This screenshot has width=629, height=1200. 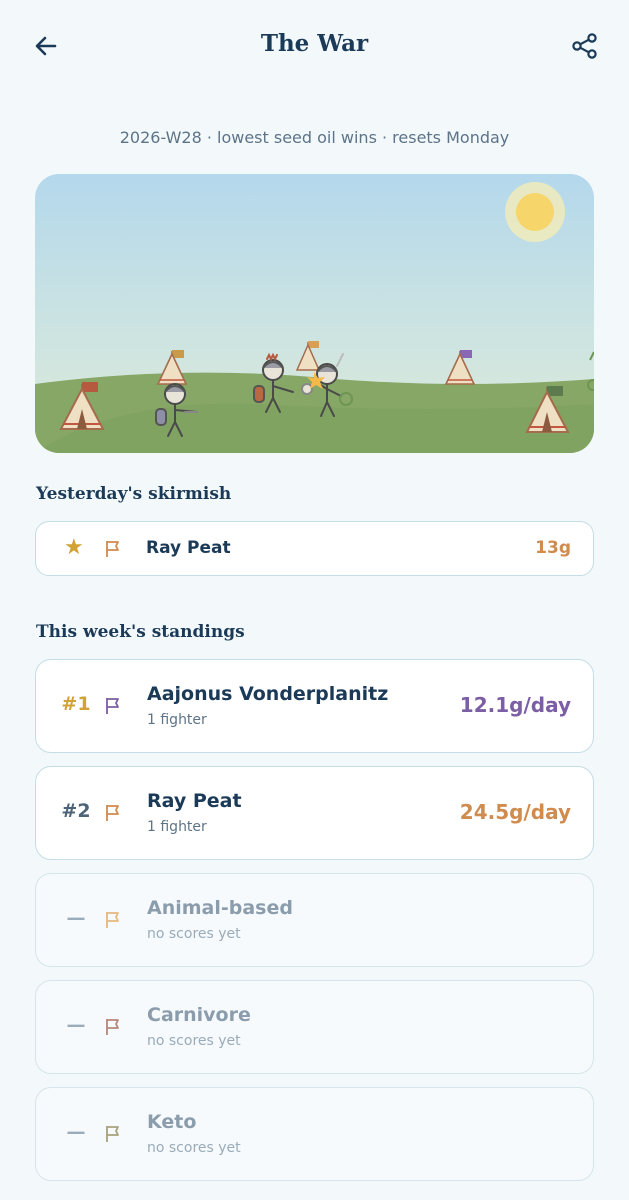 What do you see at coordinates (199, 1015) in the screenshot?
I see `standing-name: Carnivore` at bounding box center [199, 1015].